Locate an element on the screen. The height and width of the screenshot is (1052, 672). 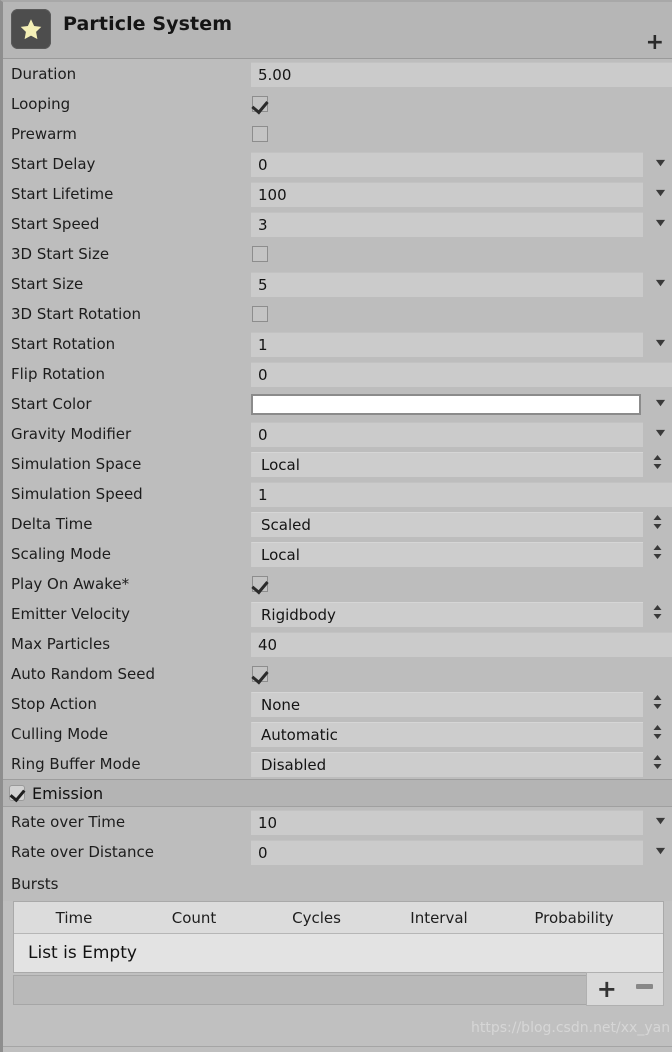
value-input: 5.00 is located at coordinates (461, 74).